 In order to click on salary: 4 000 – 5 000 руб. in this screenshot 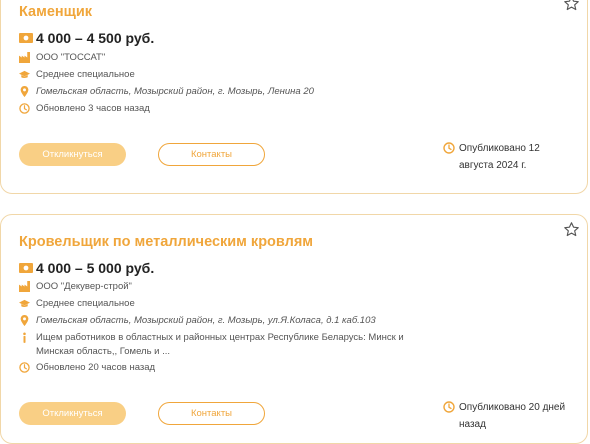, I will do `click(86, 268)`.